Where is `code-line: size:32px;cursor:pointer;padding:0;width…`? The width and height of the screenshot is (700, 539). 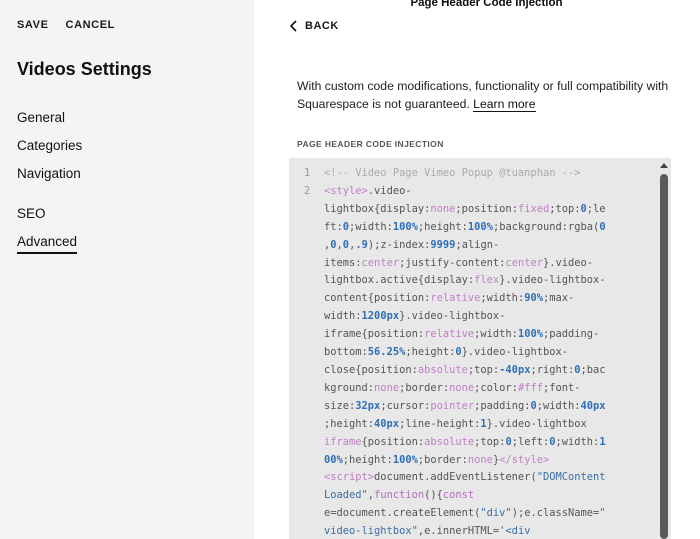
code-line: size:32px;cursor:pointer;padding:0;width… is located at coordinates (461, 407).